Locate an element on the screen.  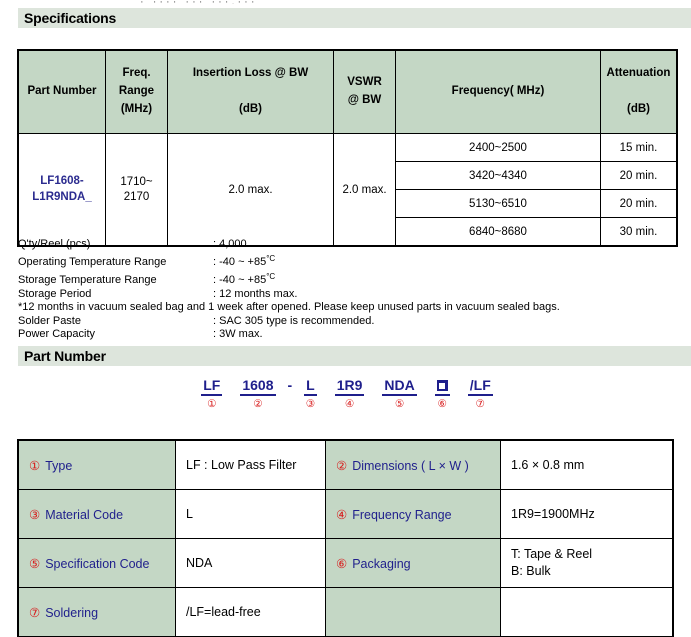
pn-segment-dimensions: 1608 ② is located at coordinates (258, 394).